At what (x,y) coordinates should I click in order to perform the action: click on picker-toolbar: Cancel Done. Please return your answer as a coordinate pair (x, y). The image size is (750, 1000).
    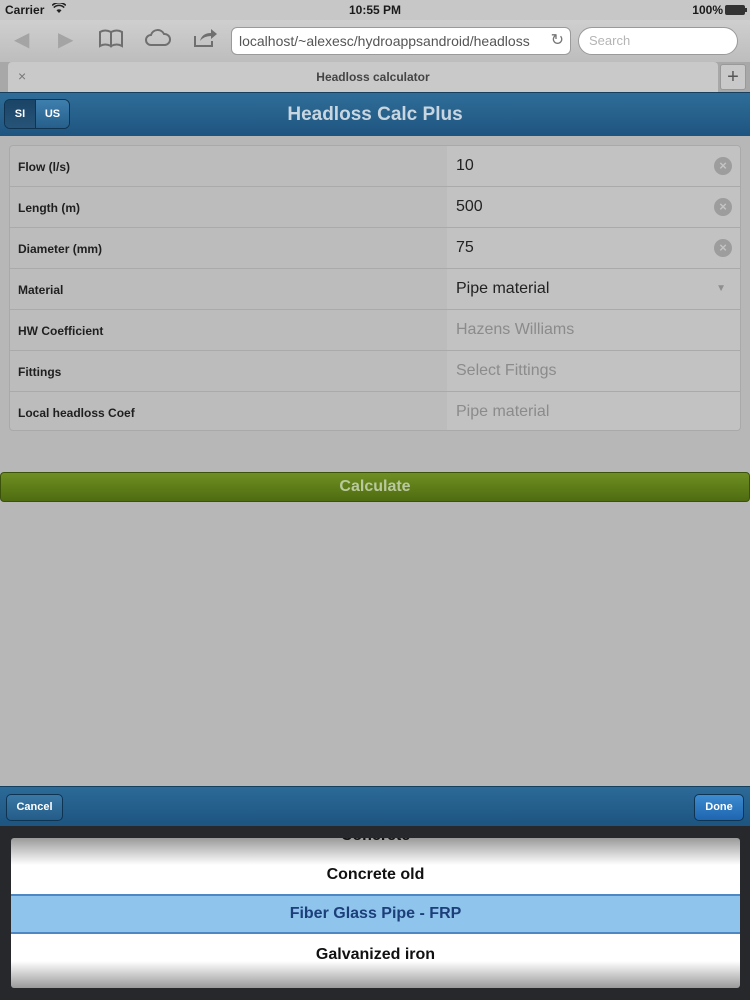
    Looking at the image, I should click on (375, 806).